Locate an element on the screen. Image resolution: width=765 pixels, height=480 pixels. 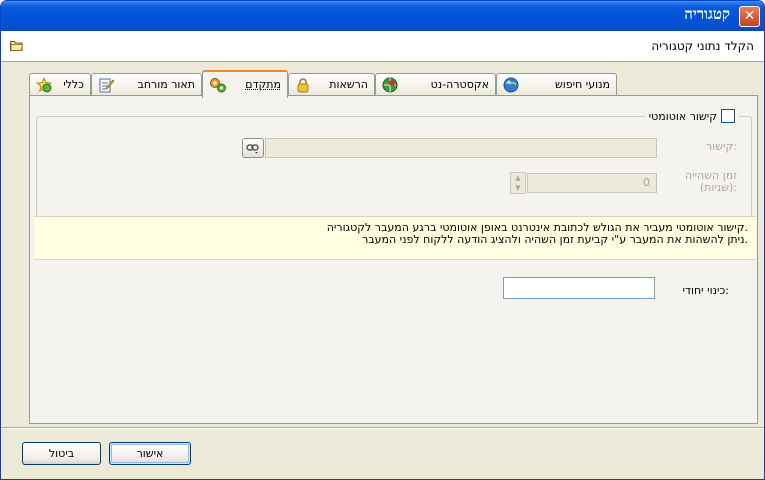
tab-advanced: מתקדם is located at coordinates (245, 84).